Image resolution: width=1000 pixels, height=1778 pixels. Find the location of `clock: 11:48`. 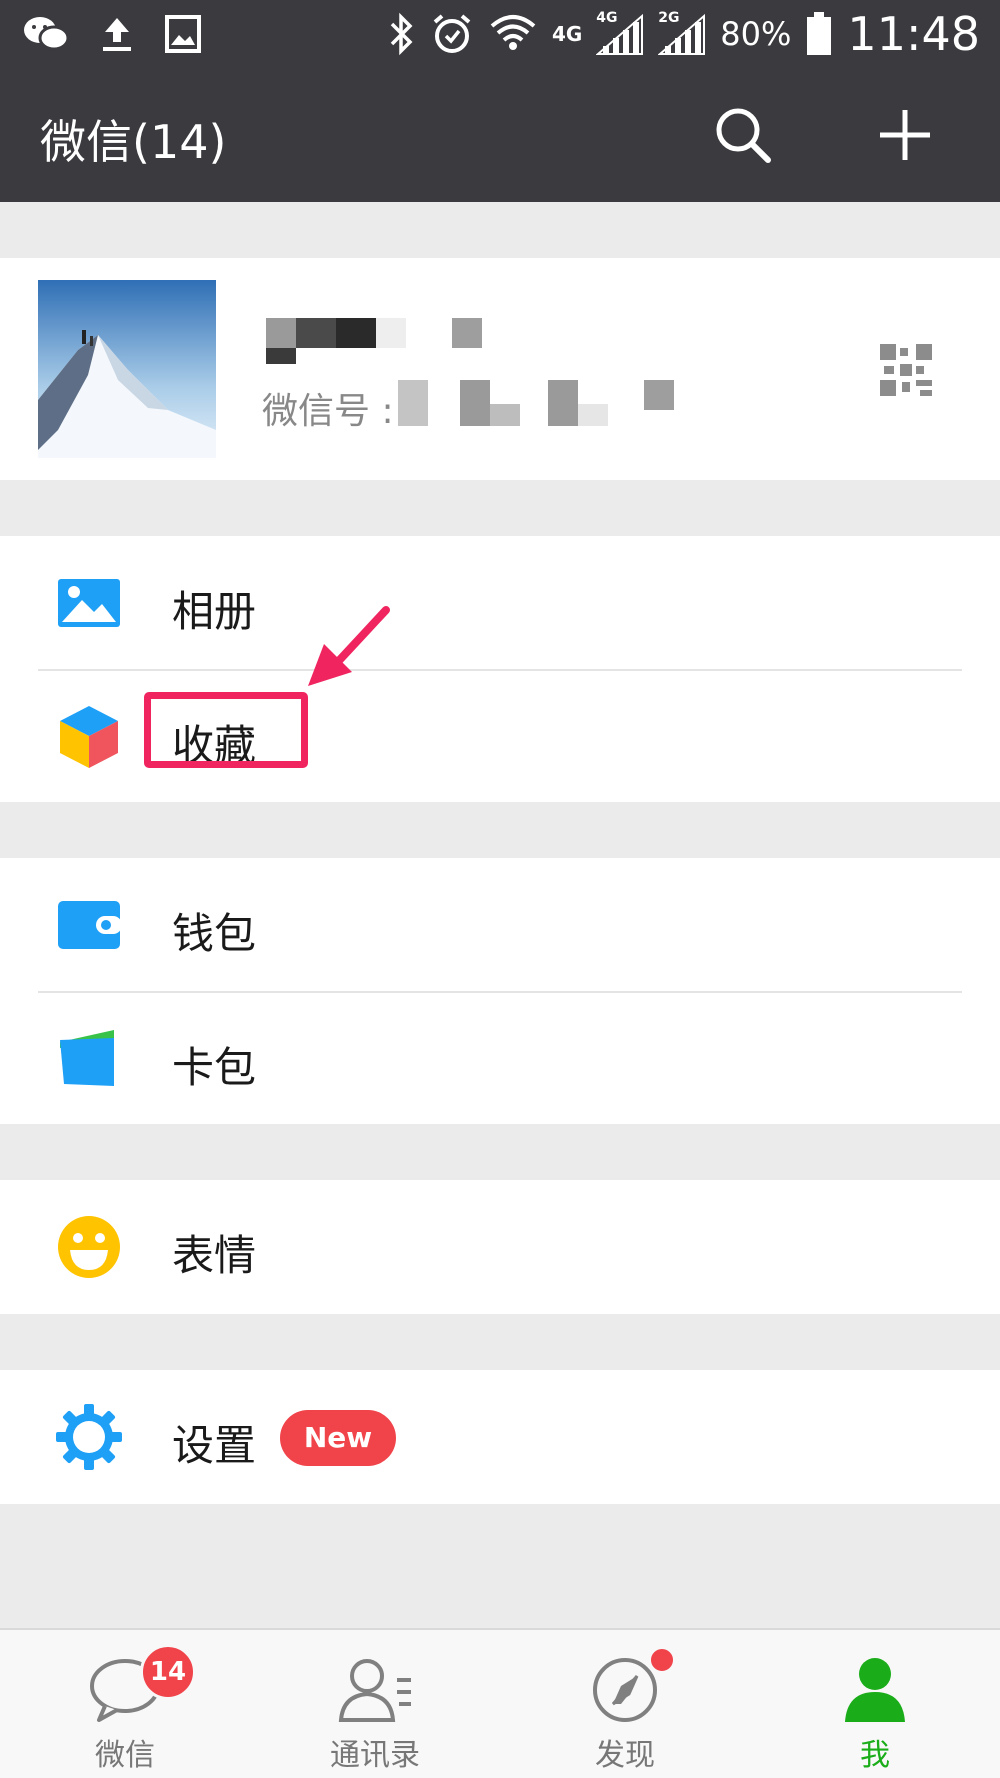

clock: 11:48 is located at coordinates (913, 34).